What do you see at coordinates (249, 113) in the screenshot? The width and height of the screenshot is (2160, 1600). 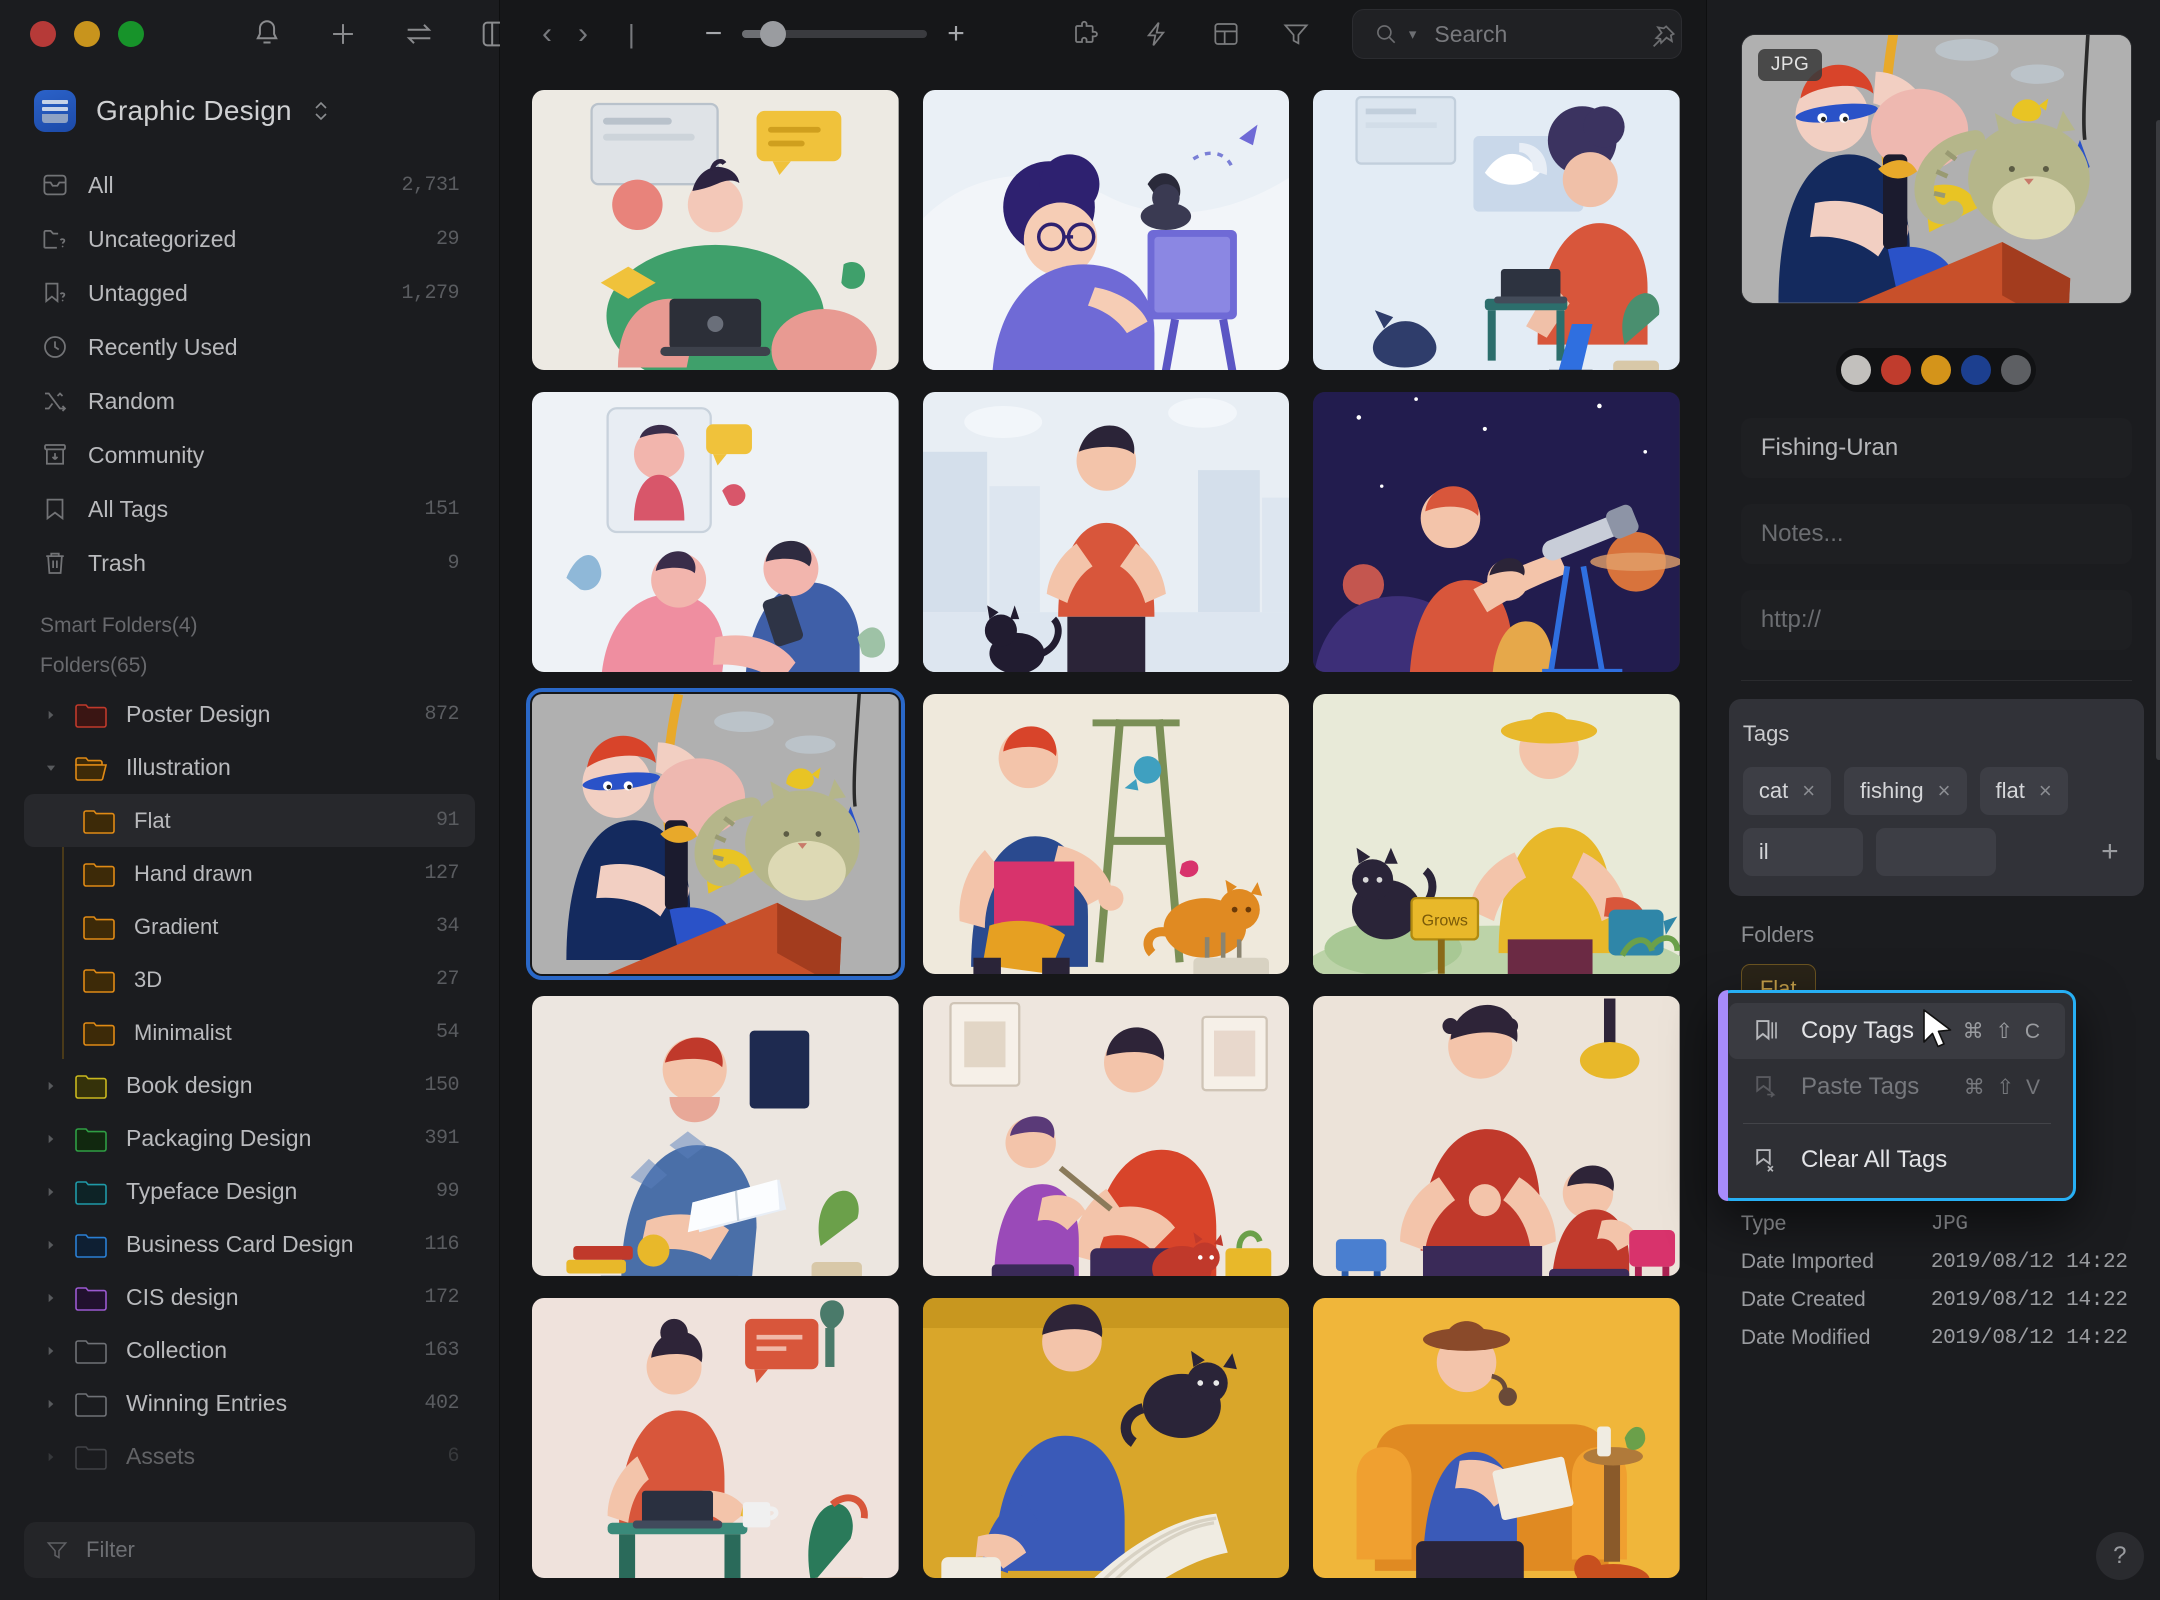 I see `library-selector: Graphic Design` at bounding box center [249, 113].